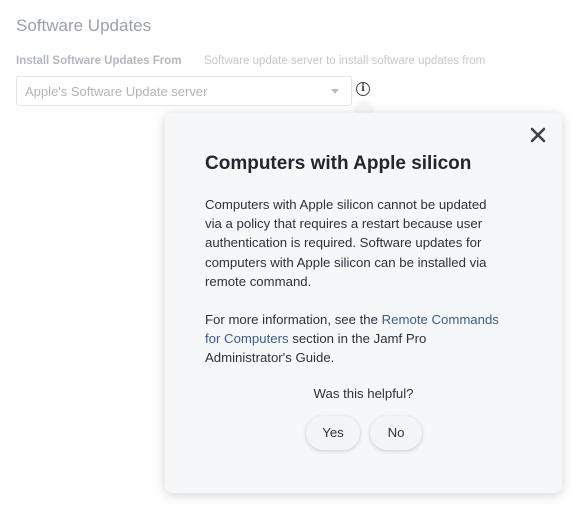  What do you see at coordinates (363, 89) in the screenshot?
I see `info-icon: i` at bounding box center [363, 89].